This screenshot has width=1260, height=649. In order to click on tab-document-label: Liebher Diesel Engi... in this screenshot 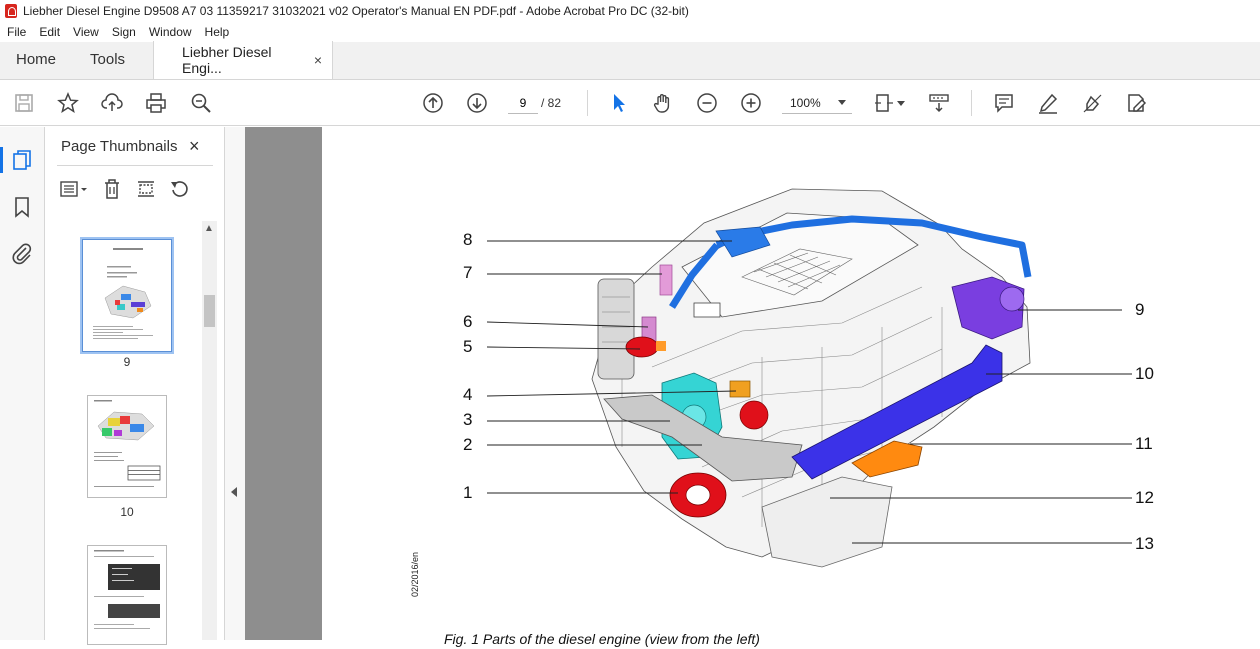, I will do `click(227, 60)`.